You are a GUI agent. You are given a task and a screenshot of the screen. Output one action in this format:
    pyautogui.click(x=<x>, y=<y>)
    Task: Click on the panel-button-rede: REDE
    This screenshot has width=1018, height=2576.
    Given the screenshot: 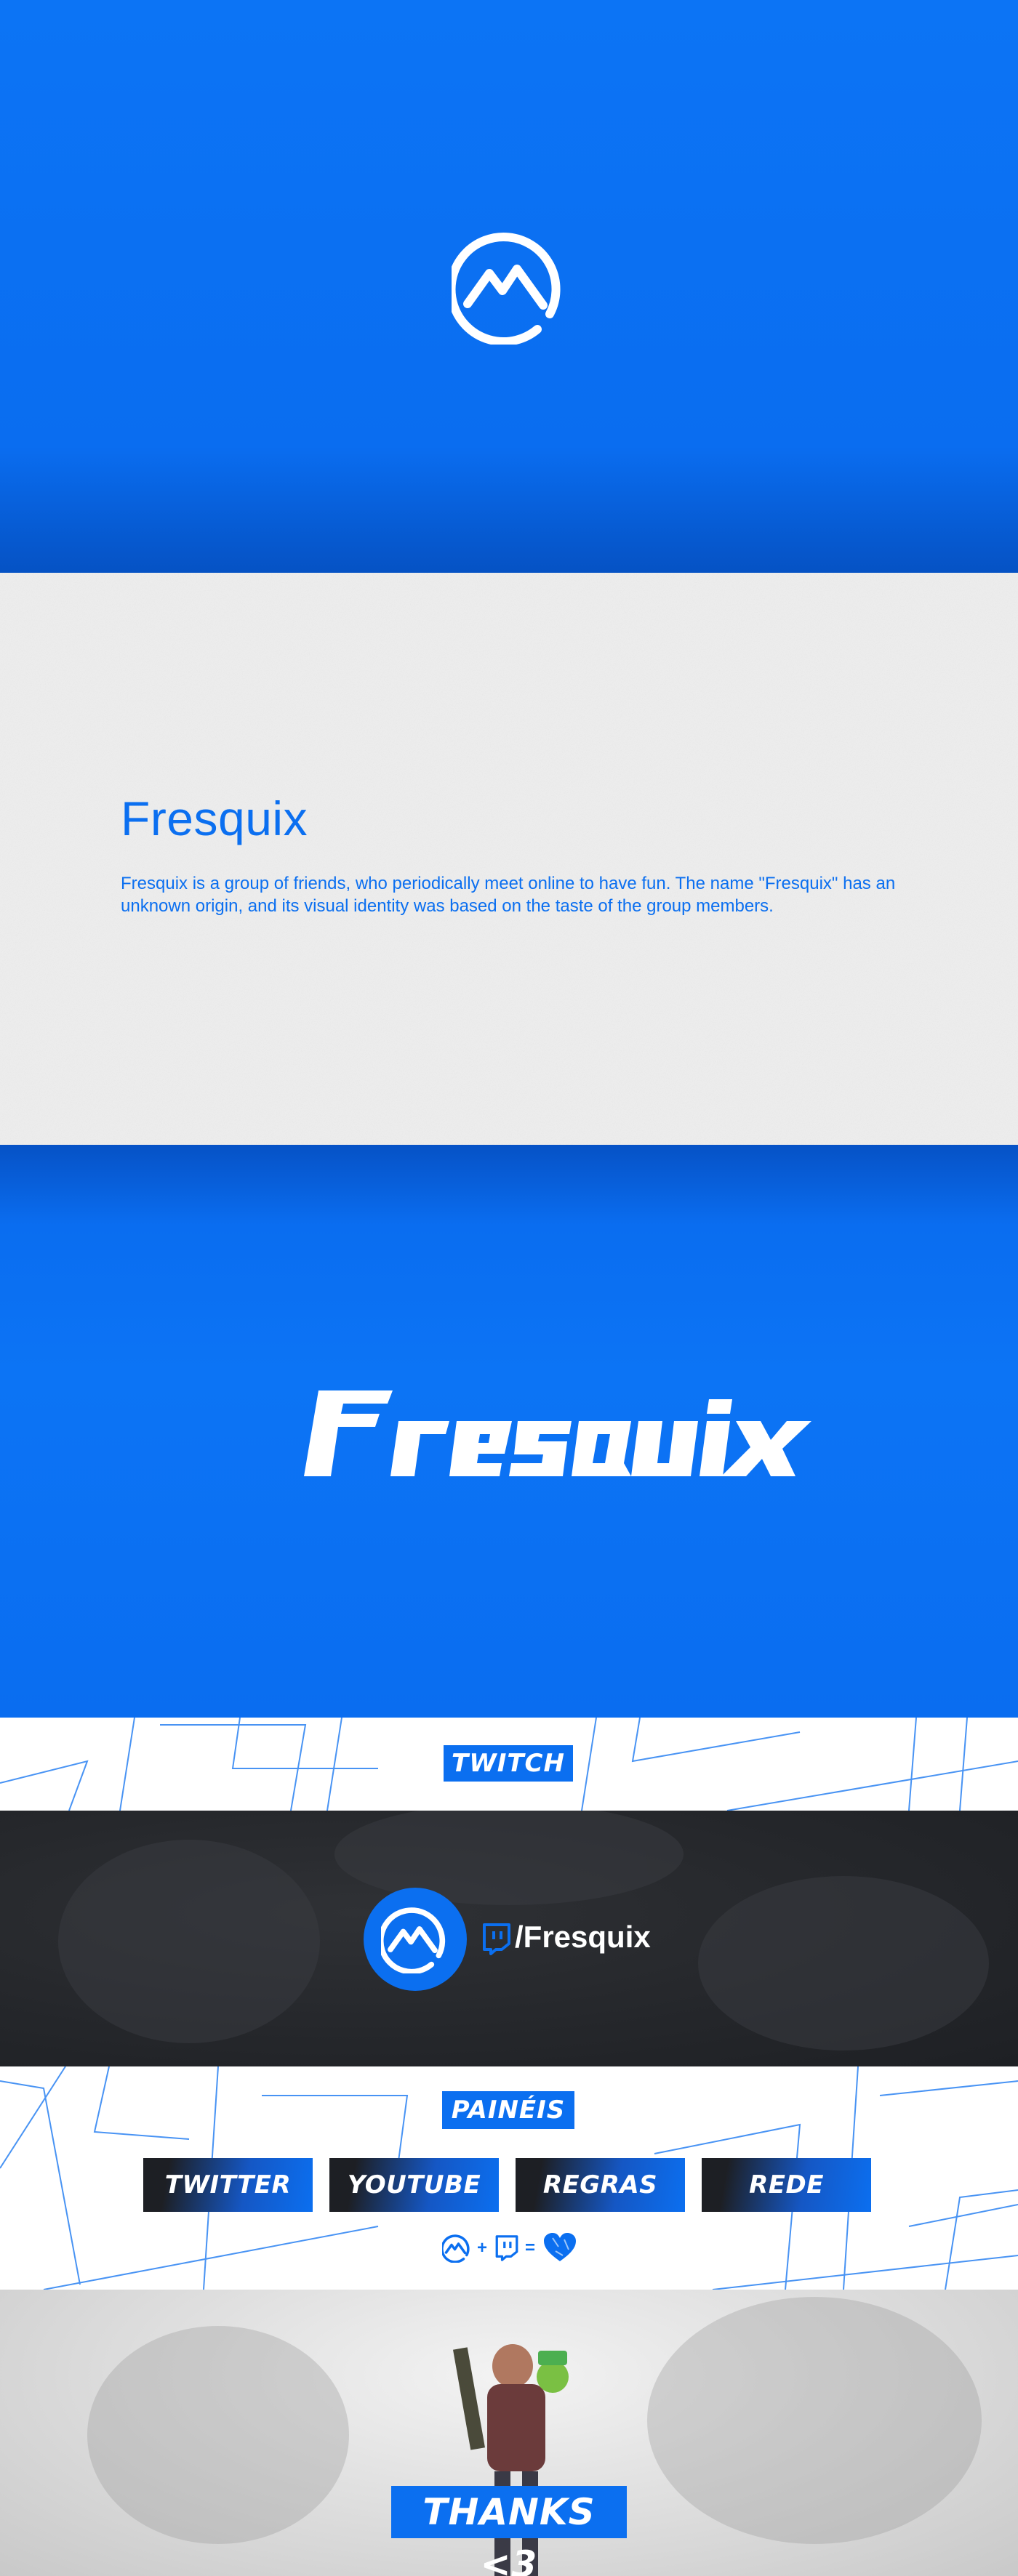 What is the action you would take?
    pyautogui.click(x=787, y=2185)
    